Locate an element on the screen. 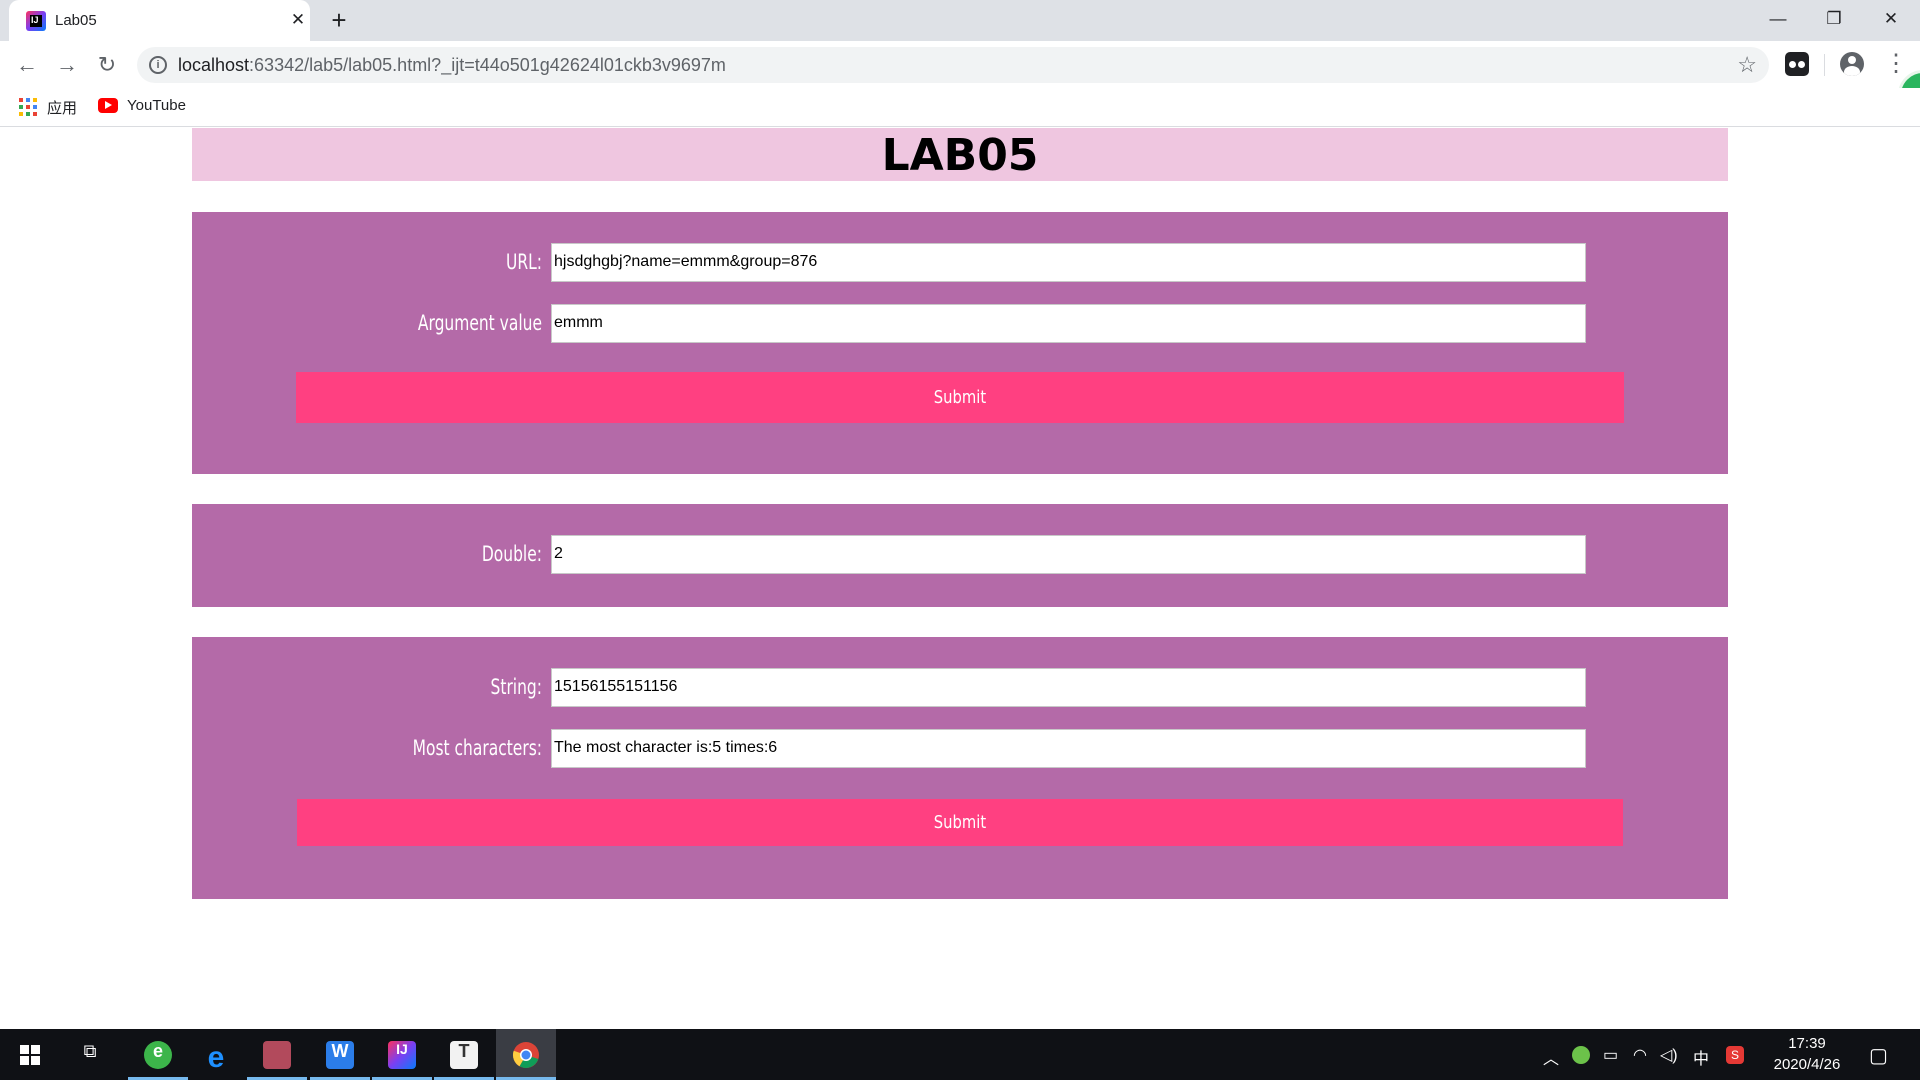  tab-title: Lab05 is located at coordinates (76, 20).